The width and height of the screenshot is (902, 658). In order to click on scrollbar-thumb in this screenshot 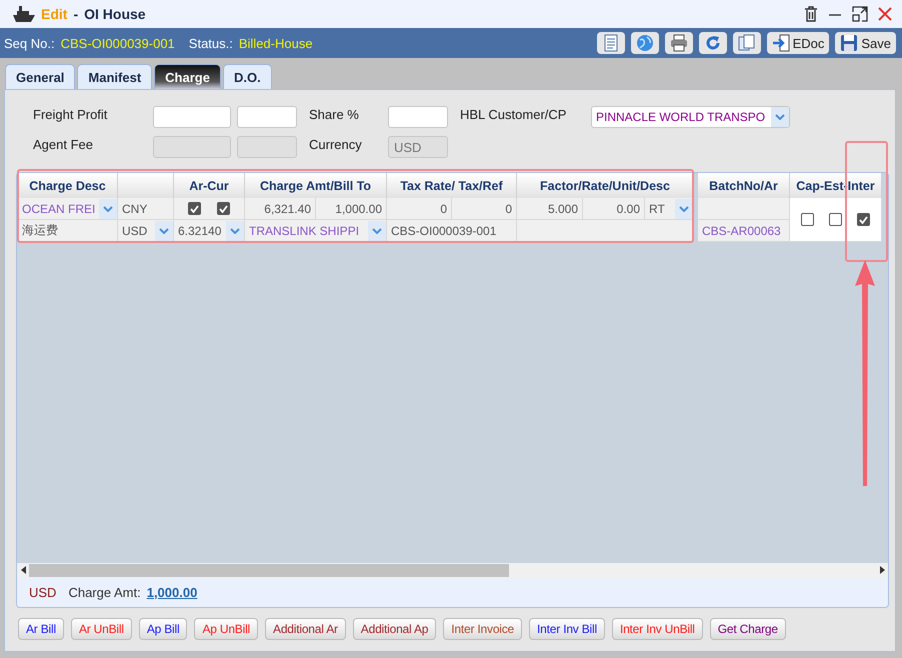, I will do `click(269, 570)`.